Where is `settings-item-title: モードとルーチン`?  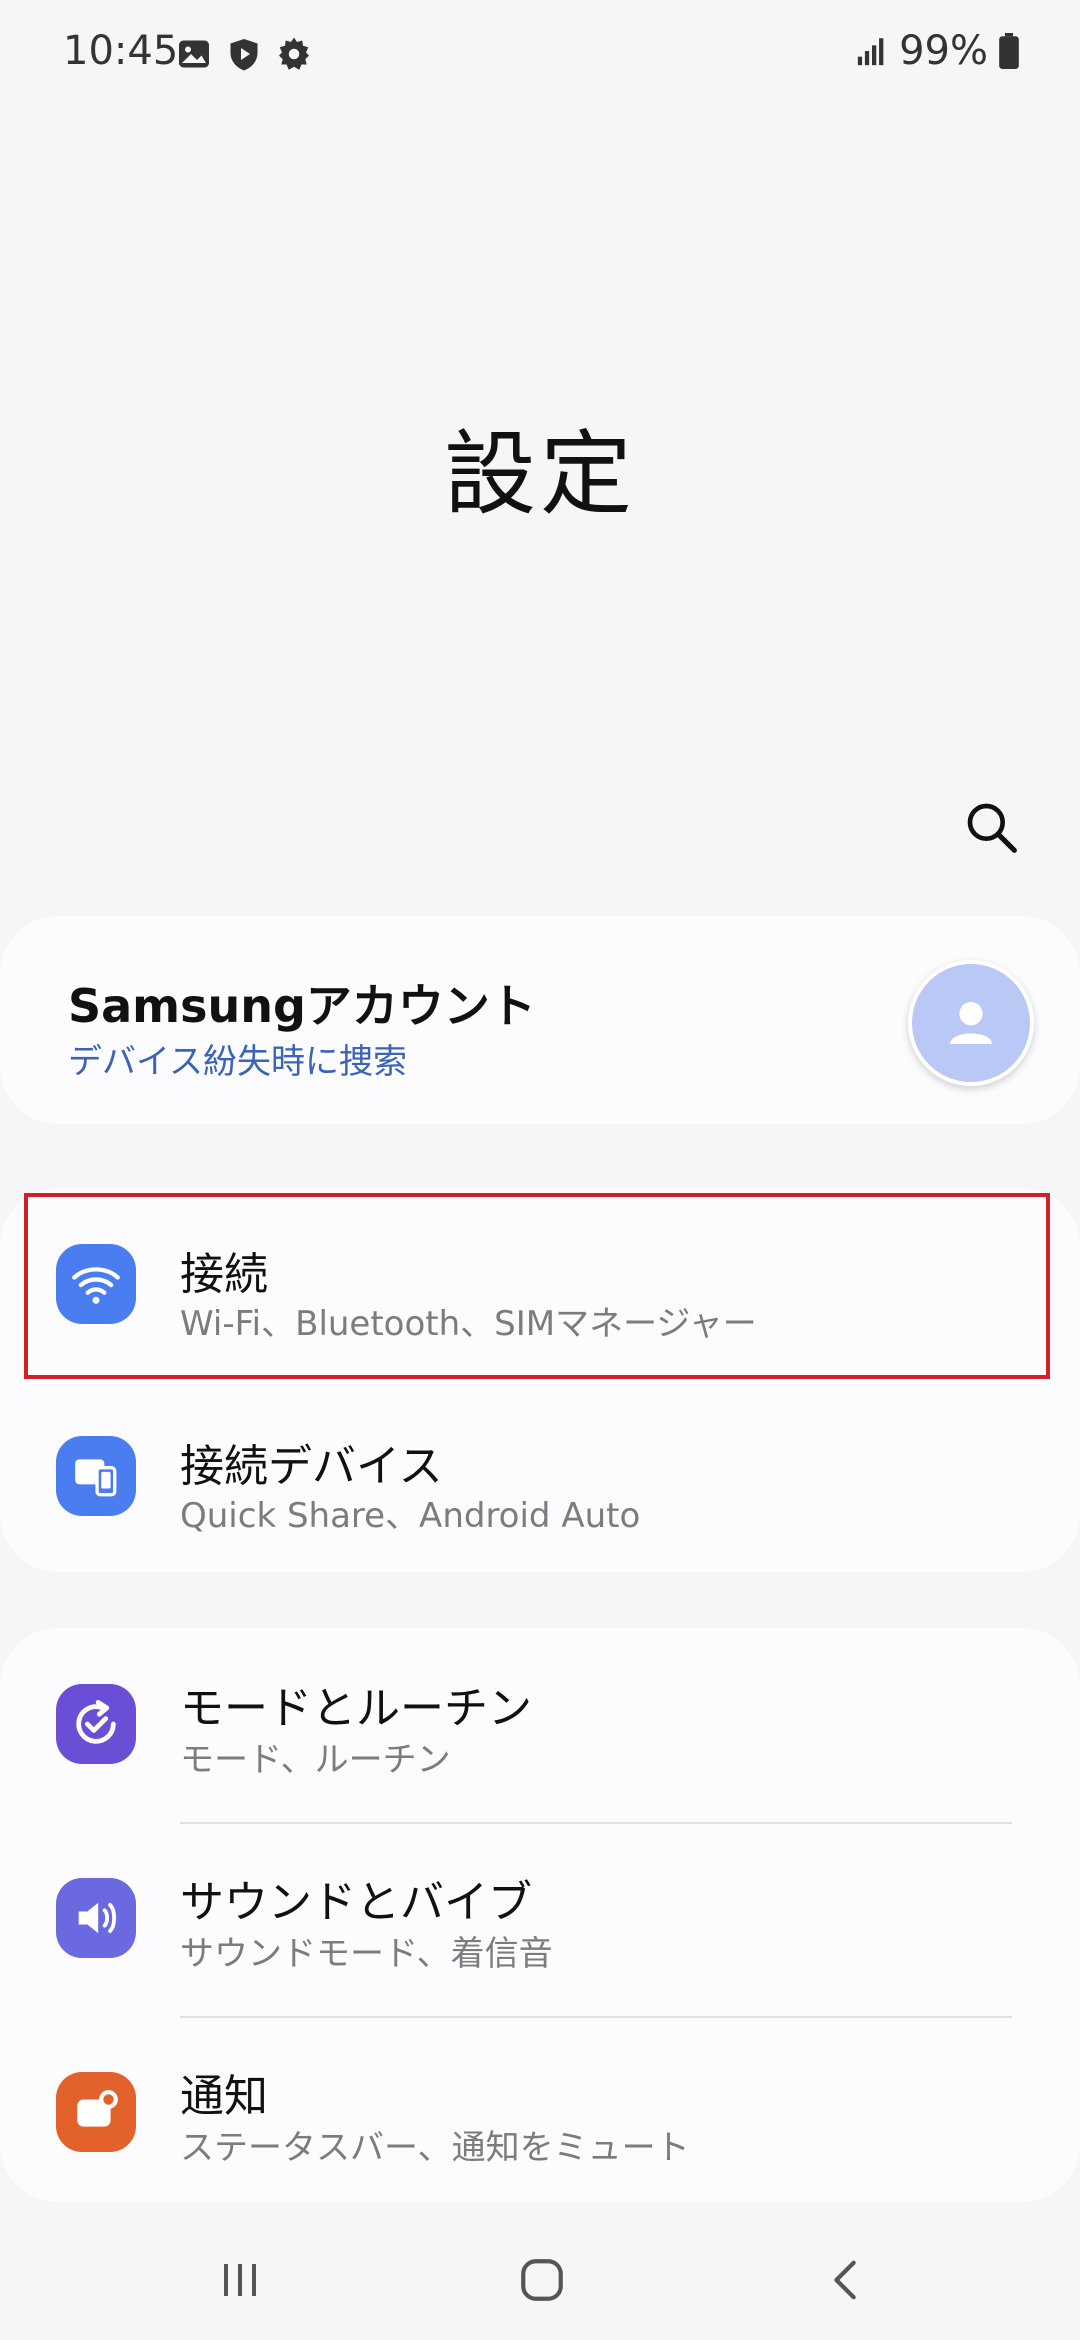
settings-item-title: モードとルーチン is located at coordinates (356, 1708).